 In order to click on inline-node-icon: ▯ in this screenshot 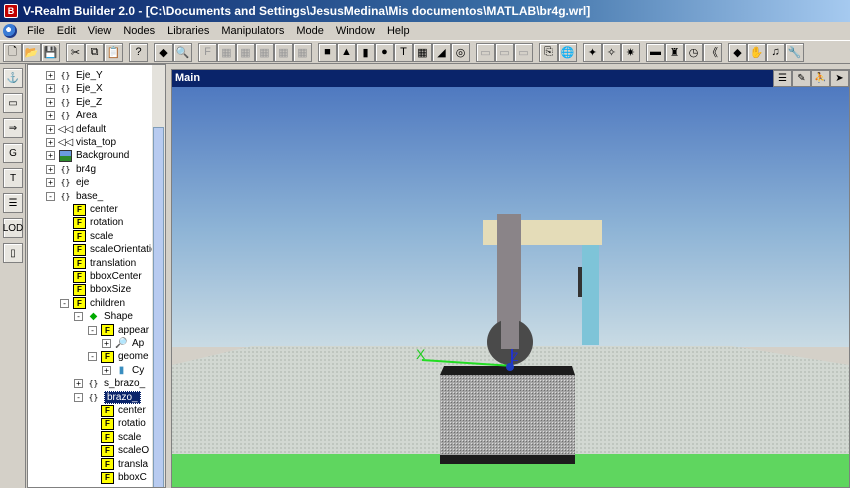, I will do `click(13, 253)`.